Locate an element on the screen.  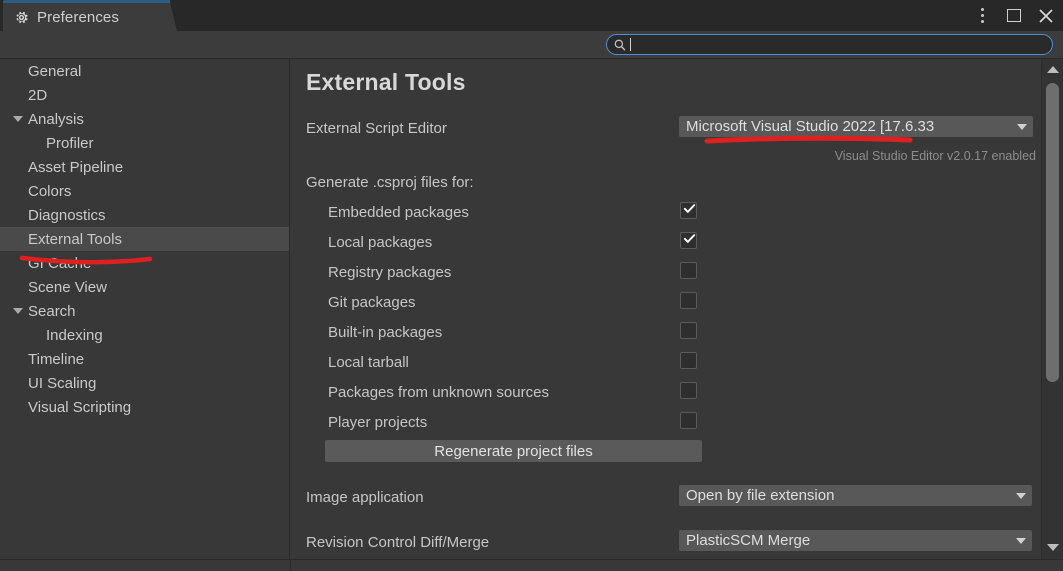
window-title-bar: Preferences is located at coordinates (531, 15).